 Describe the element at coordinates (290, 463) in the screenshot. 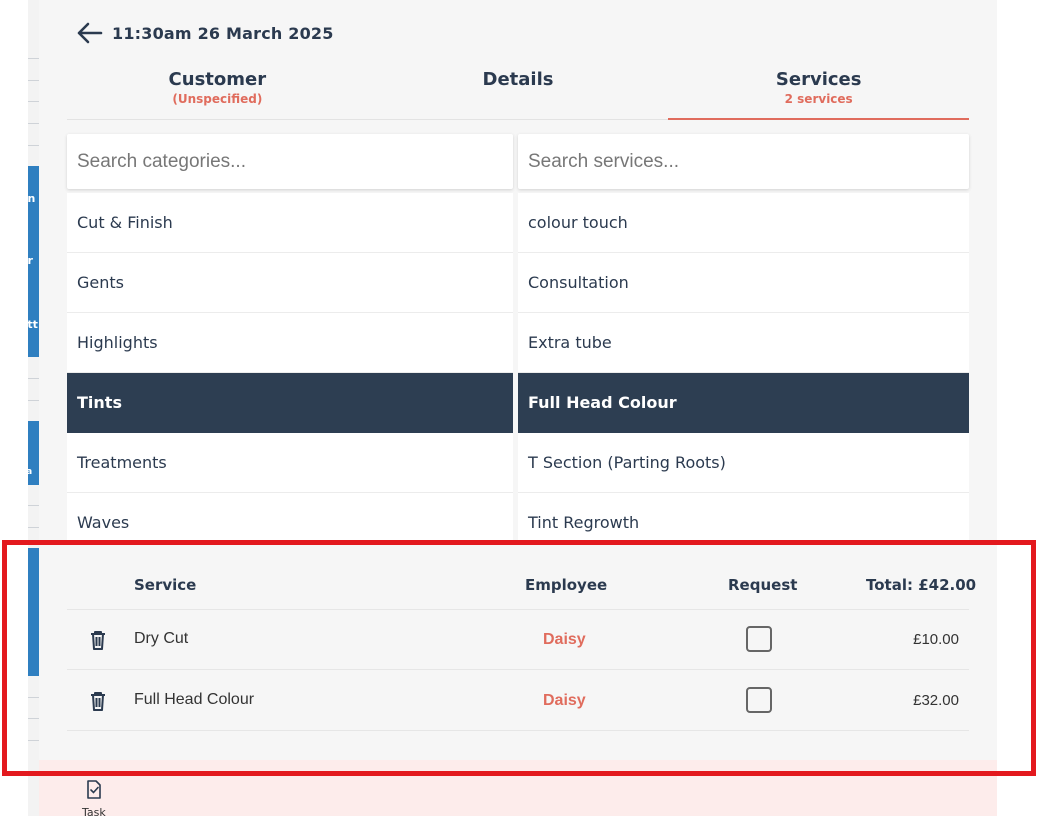

I see `category-item: Treatments` at that location.